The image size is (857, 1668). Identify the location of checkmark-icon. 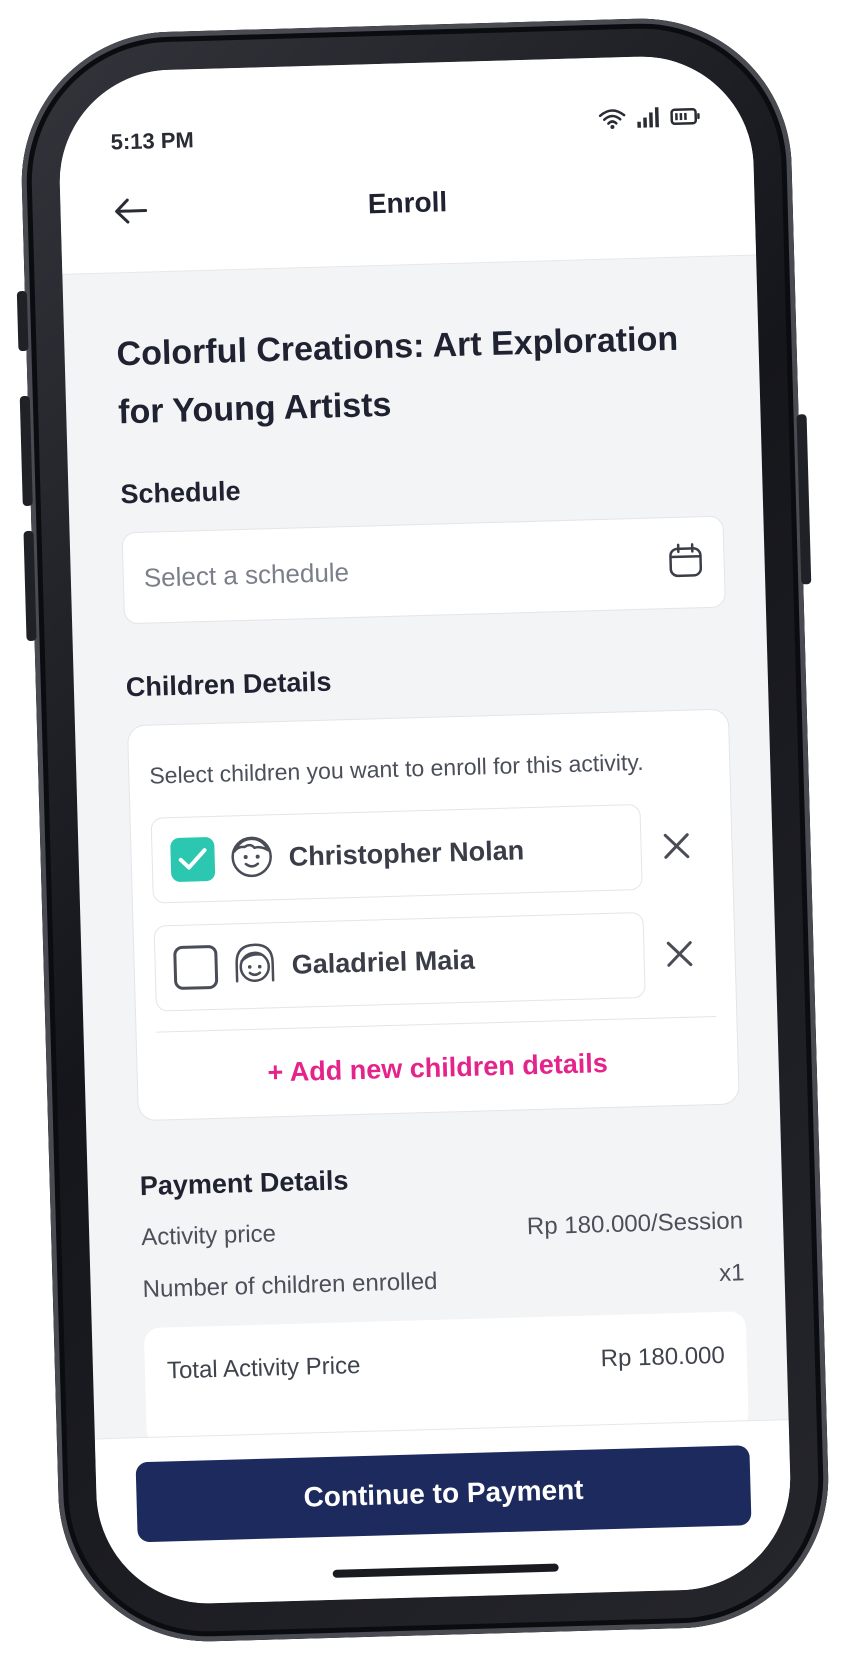
(192, 859).